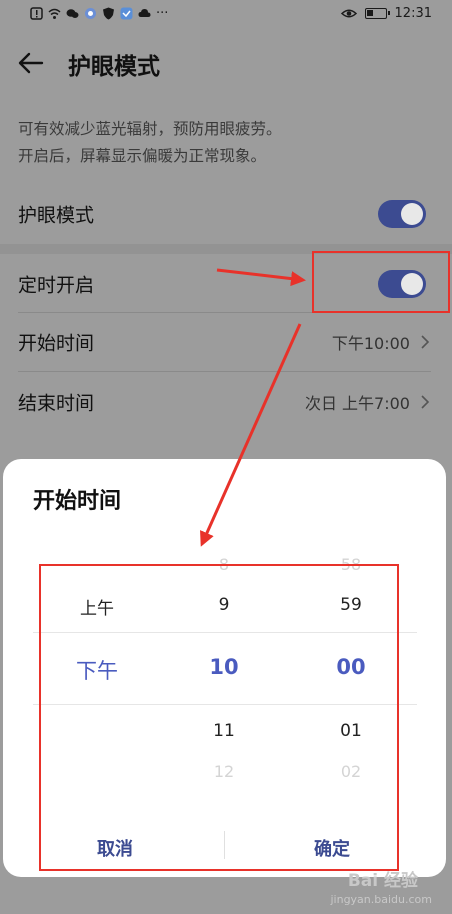 The height and width of the screenshot is (914, 452). I want to click on description: 可有效减少蓝光辐射，预防用眼疲劳。 开启后，屏幕显示偏暖为正常现象。, so click(150, 143).